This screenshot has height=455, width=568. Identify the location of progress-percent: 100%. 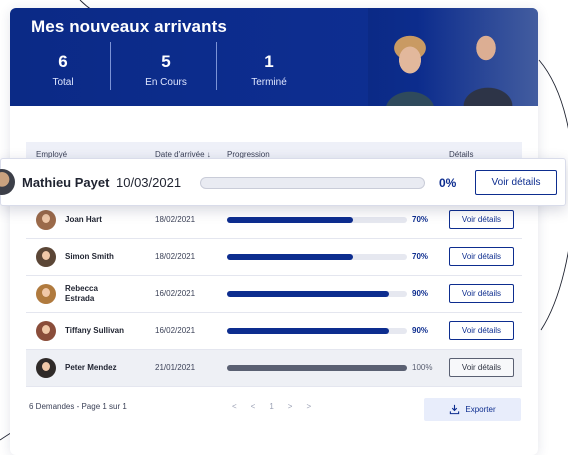
(422, 367).